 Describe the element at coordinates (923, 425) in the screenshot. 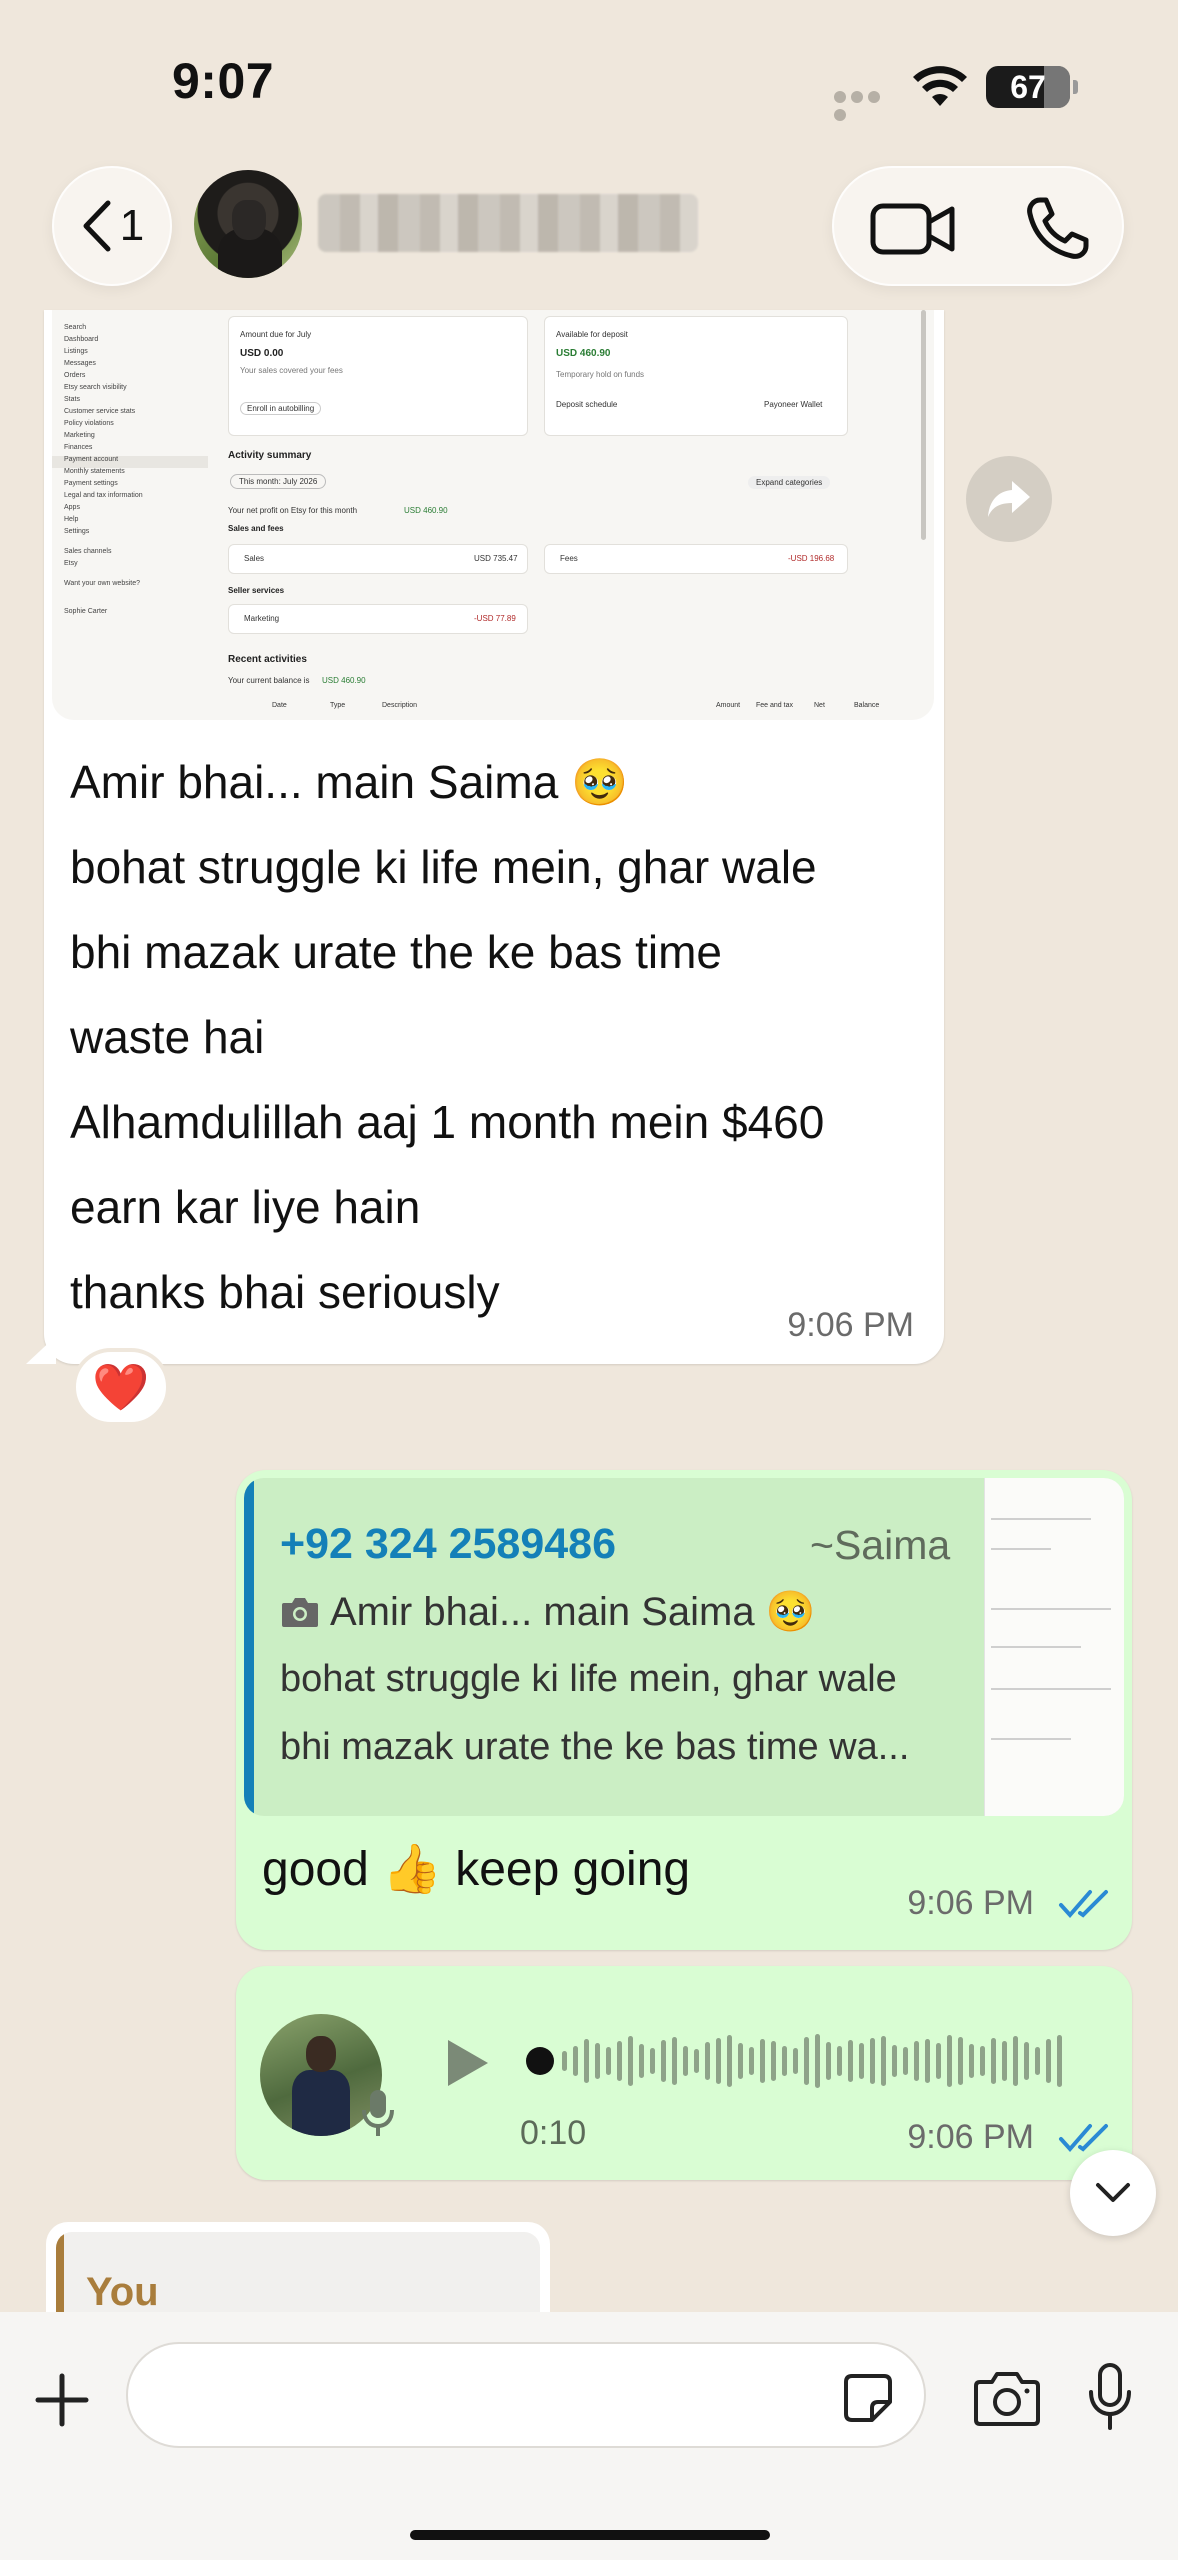

I see `screenshot-scrollbar` at that location.